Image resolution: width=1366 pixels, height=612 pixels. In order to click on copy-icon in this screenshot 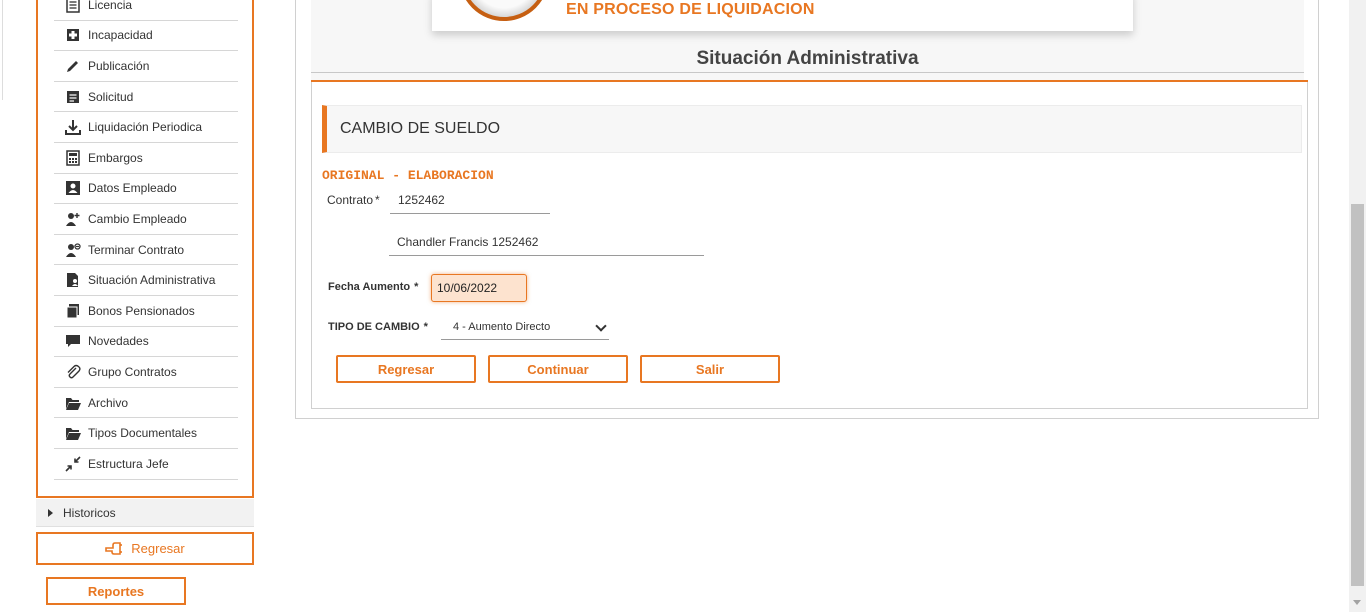, I will do `click(73, 311)`.